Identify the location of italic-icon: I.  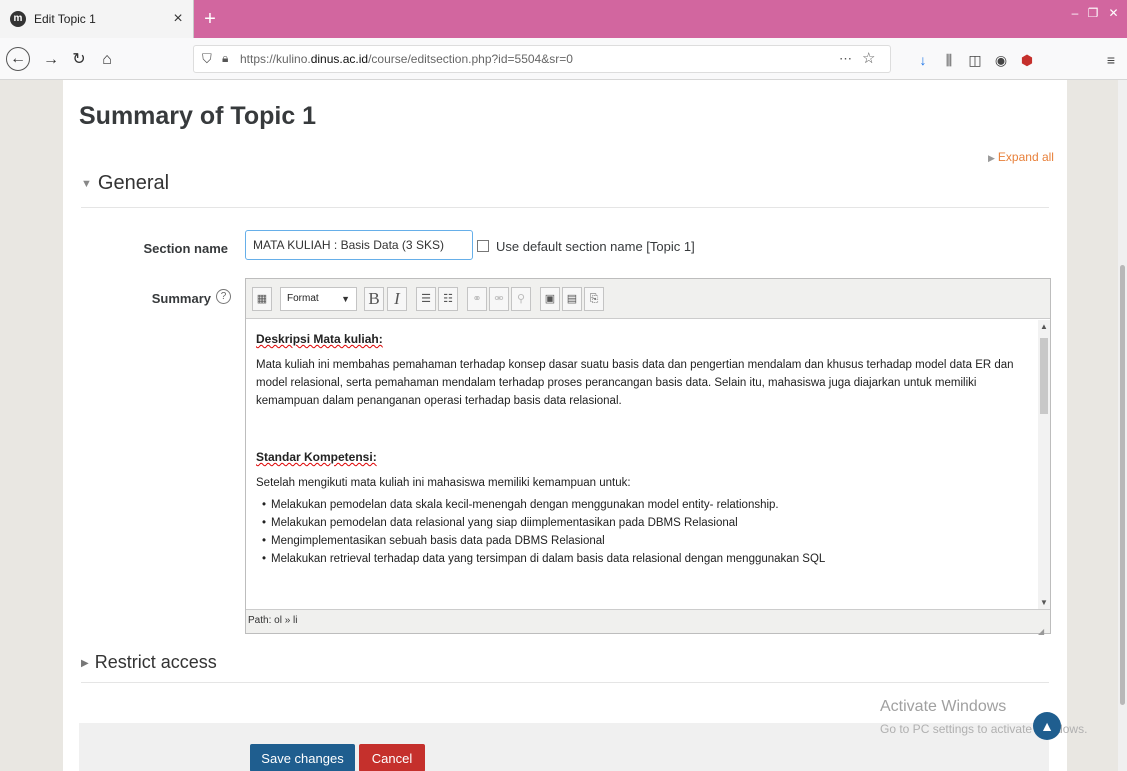
(397, 299).